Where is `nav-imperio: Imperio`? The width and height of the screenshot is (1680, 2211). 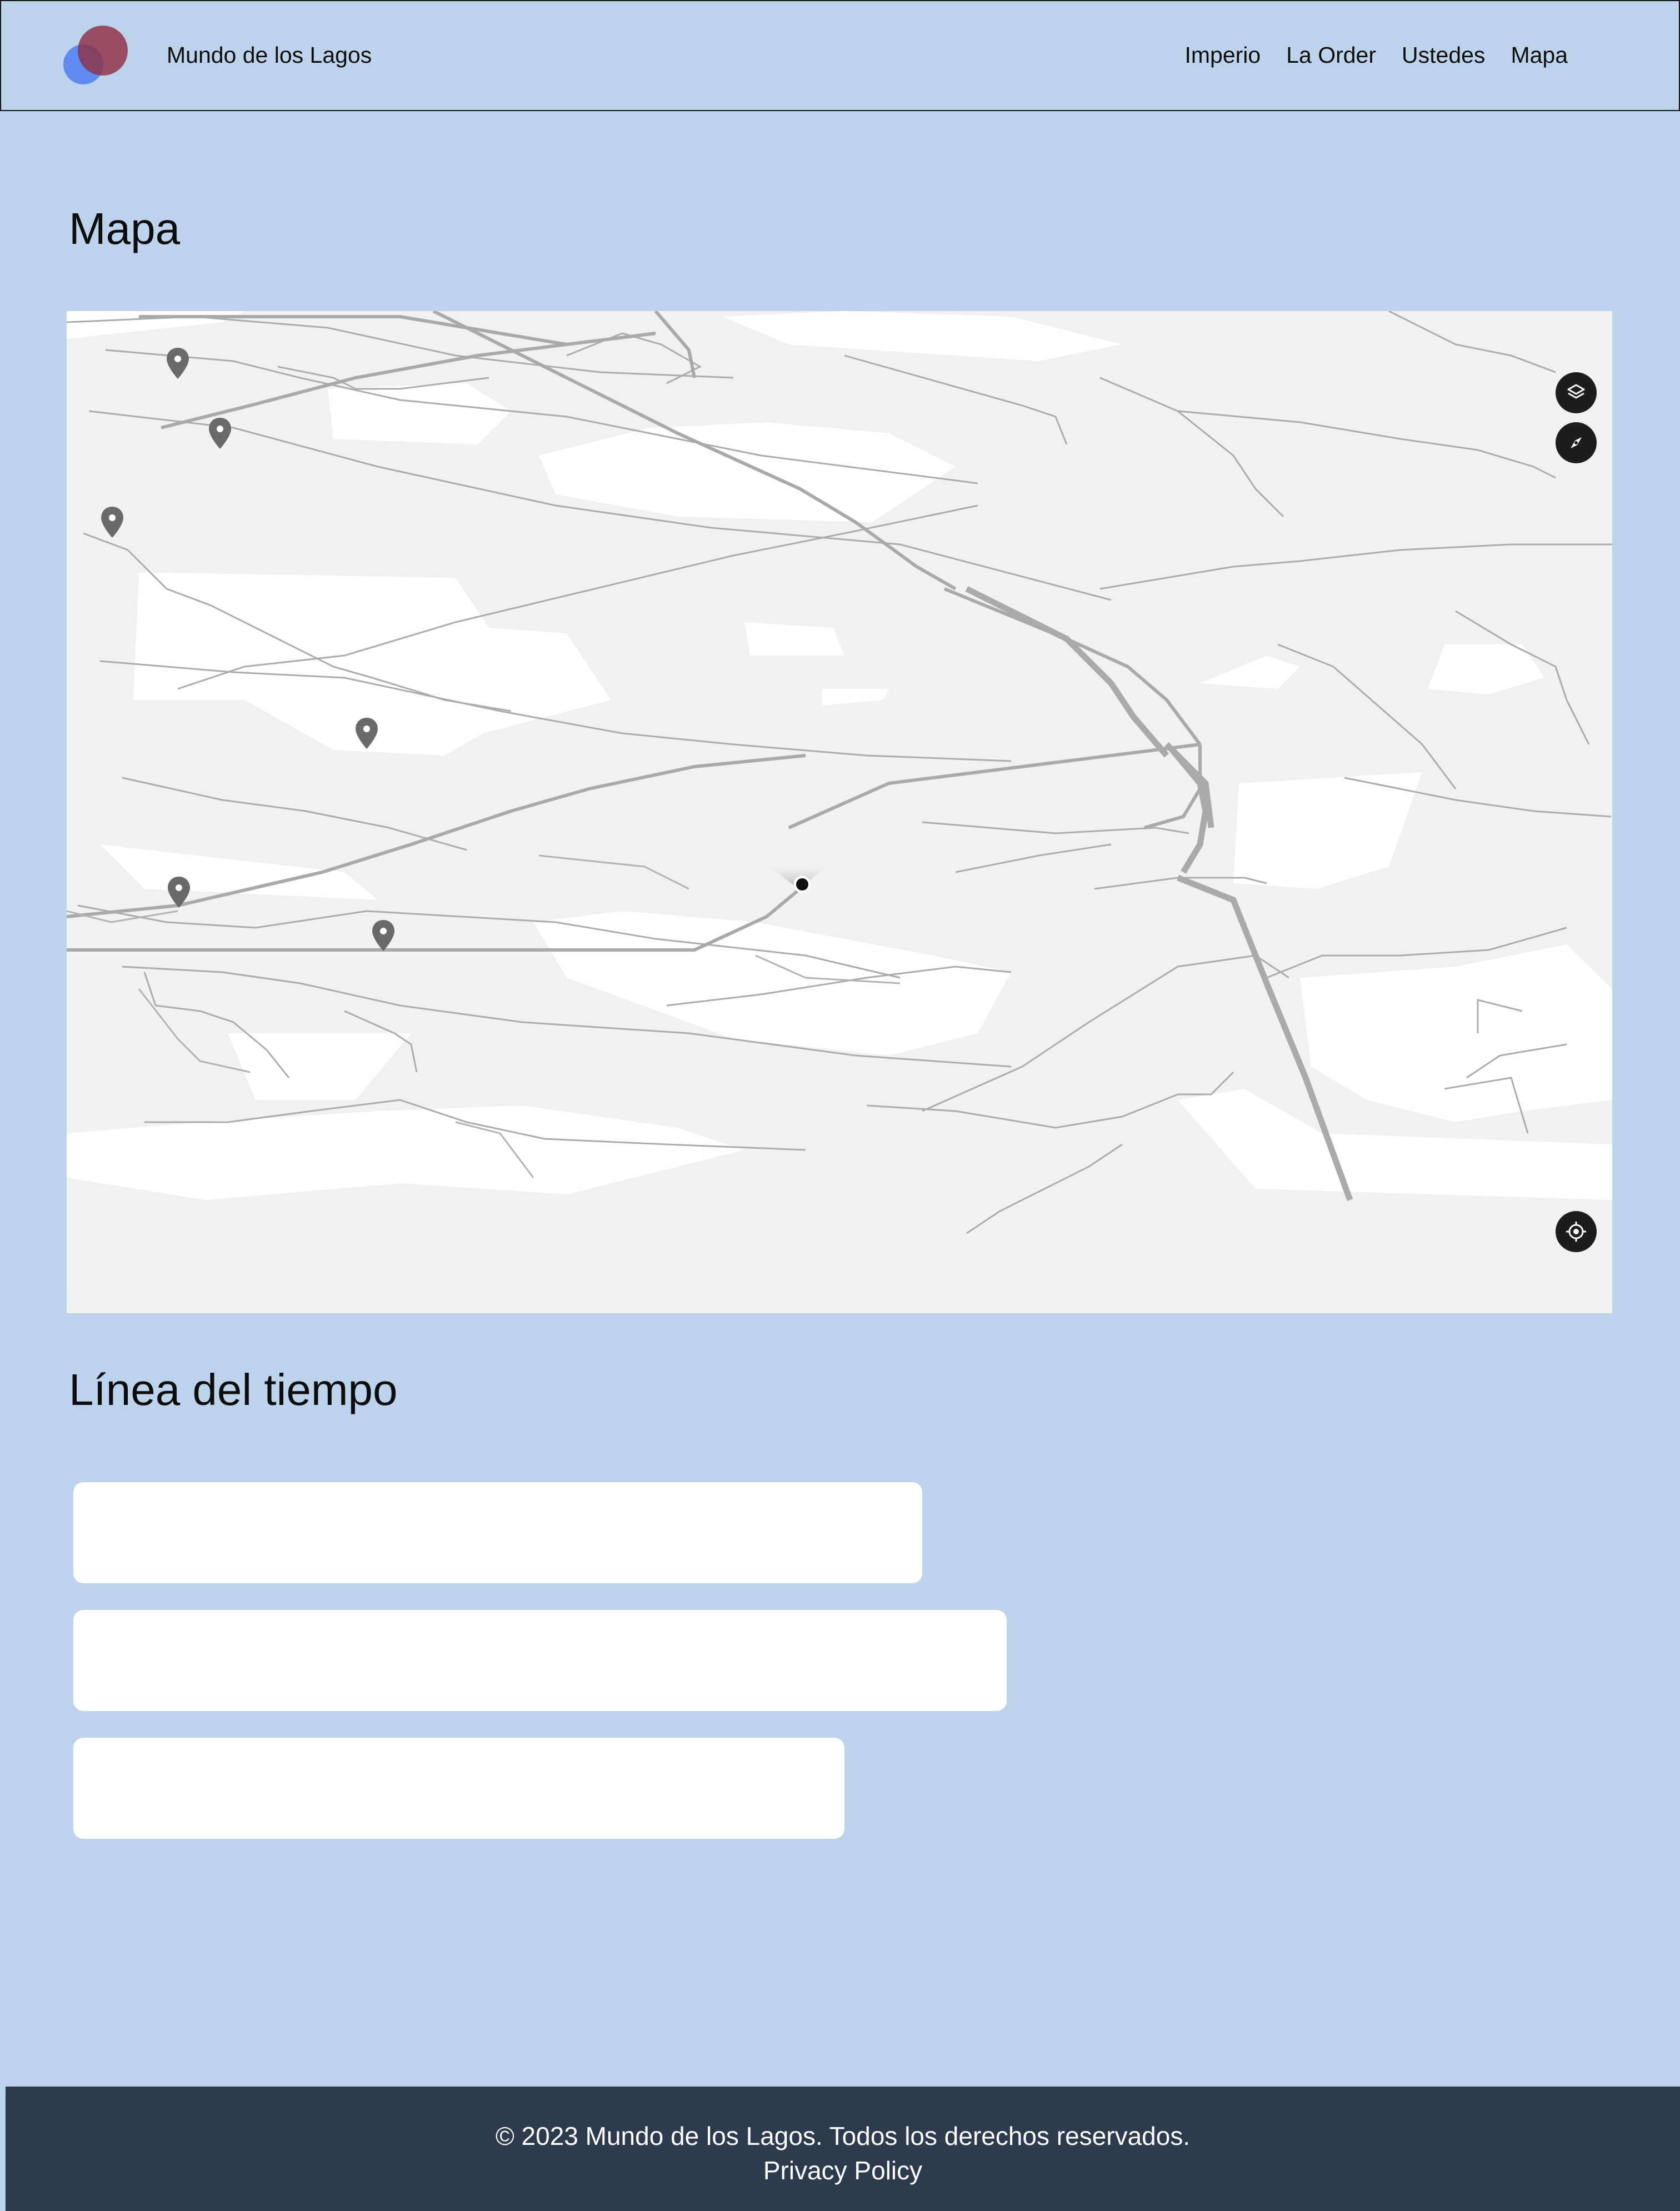 nav-imperio: Imperio is located at coordinates (1222, 55).